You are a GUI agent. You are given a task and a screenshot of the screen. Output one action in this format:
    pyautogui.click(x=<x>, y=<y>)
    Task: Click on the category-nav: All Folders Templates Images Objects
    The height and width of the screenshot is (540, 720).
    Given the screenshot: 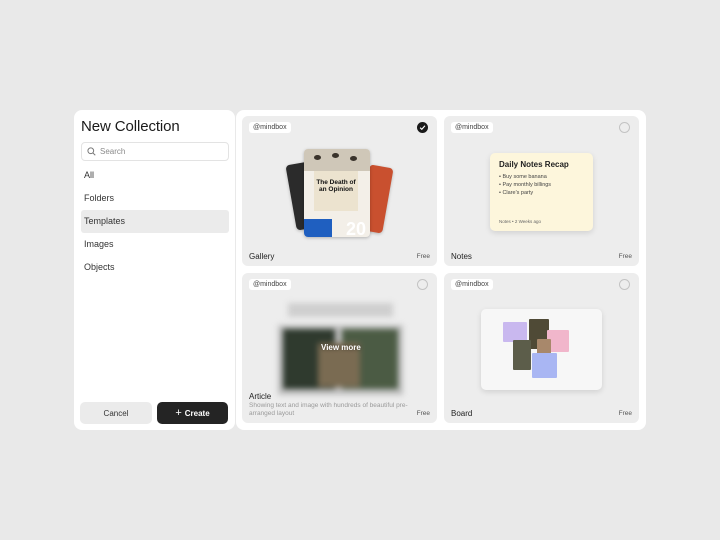 What is the action you would take?
    pyautogui.click(x=155, y=221)
    